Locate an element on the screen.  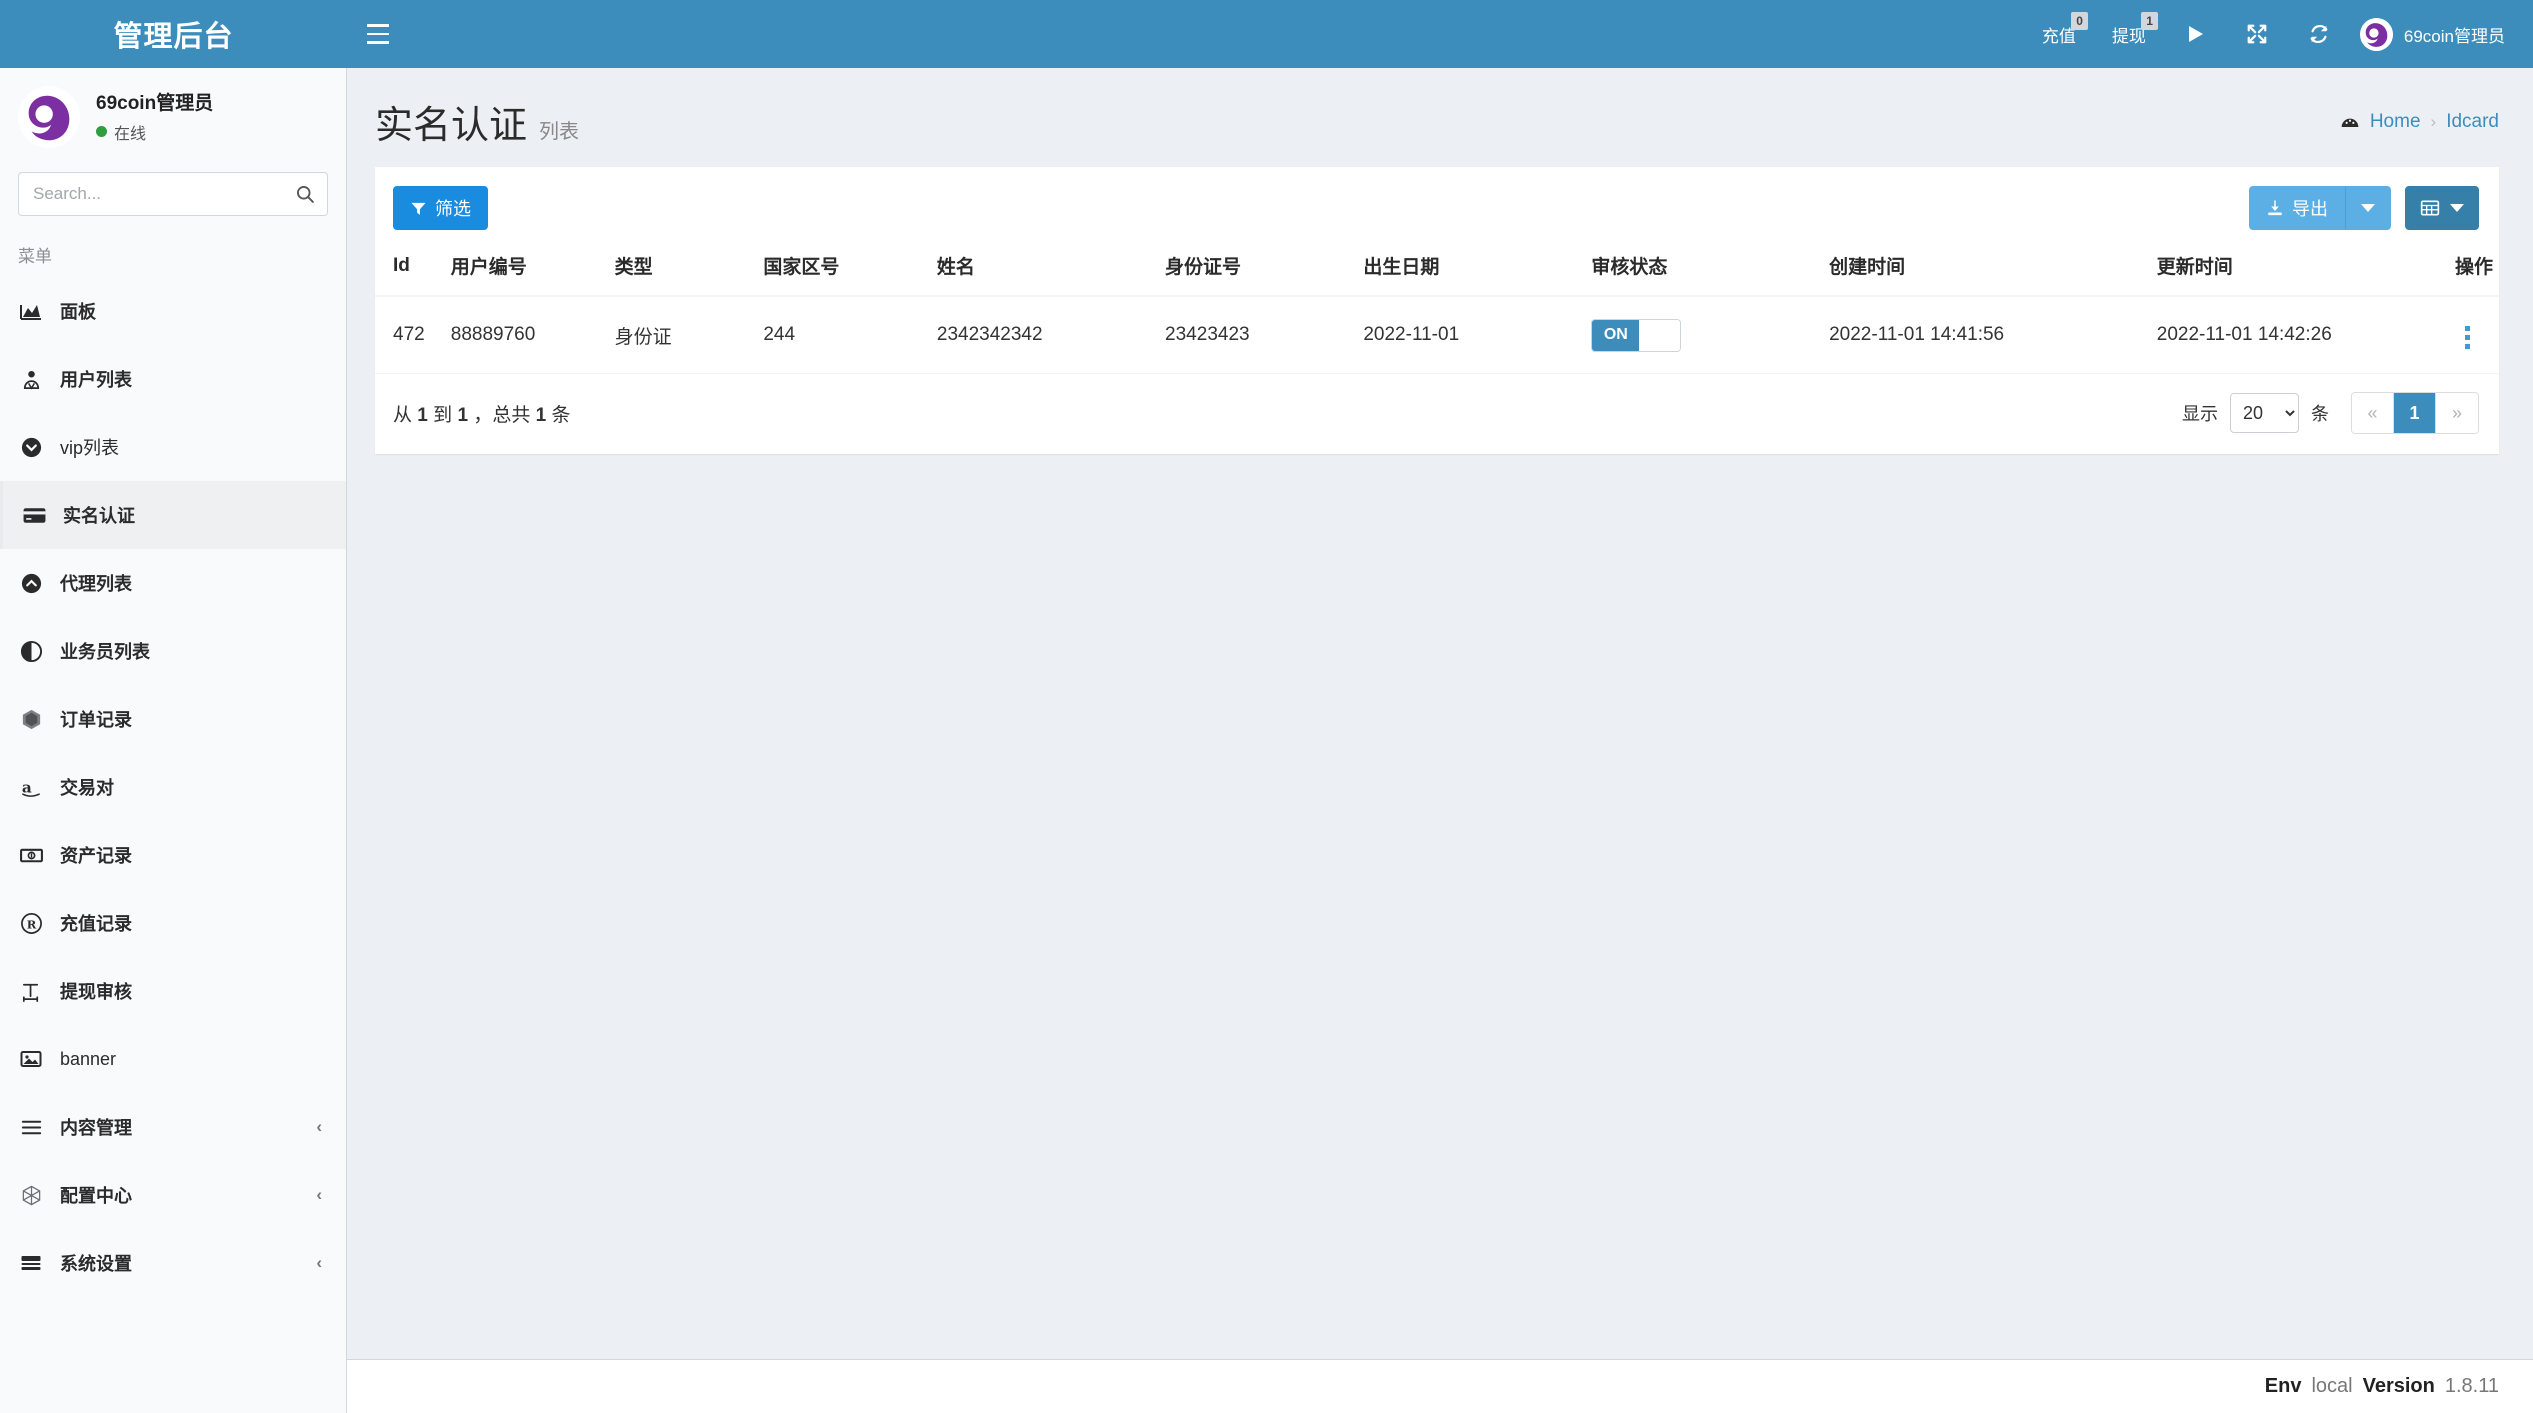
sidebar-item-system-settings: 系统设置 ‹ is located at coordinates (173, 1263).